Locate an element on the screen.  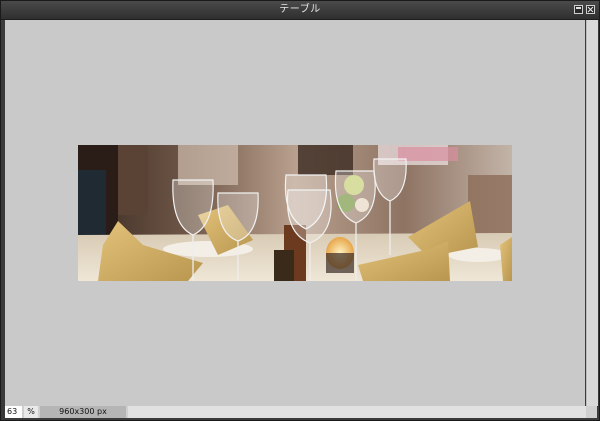
close-icon is located at coordinates (590, 9).